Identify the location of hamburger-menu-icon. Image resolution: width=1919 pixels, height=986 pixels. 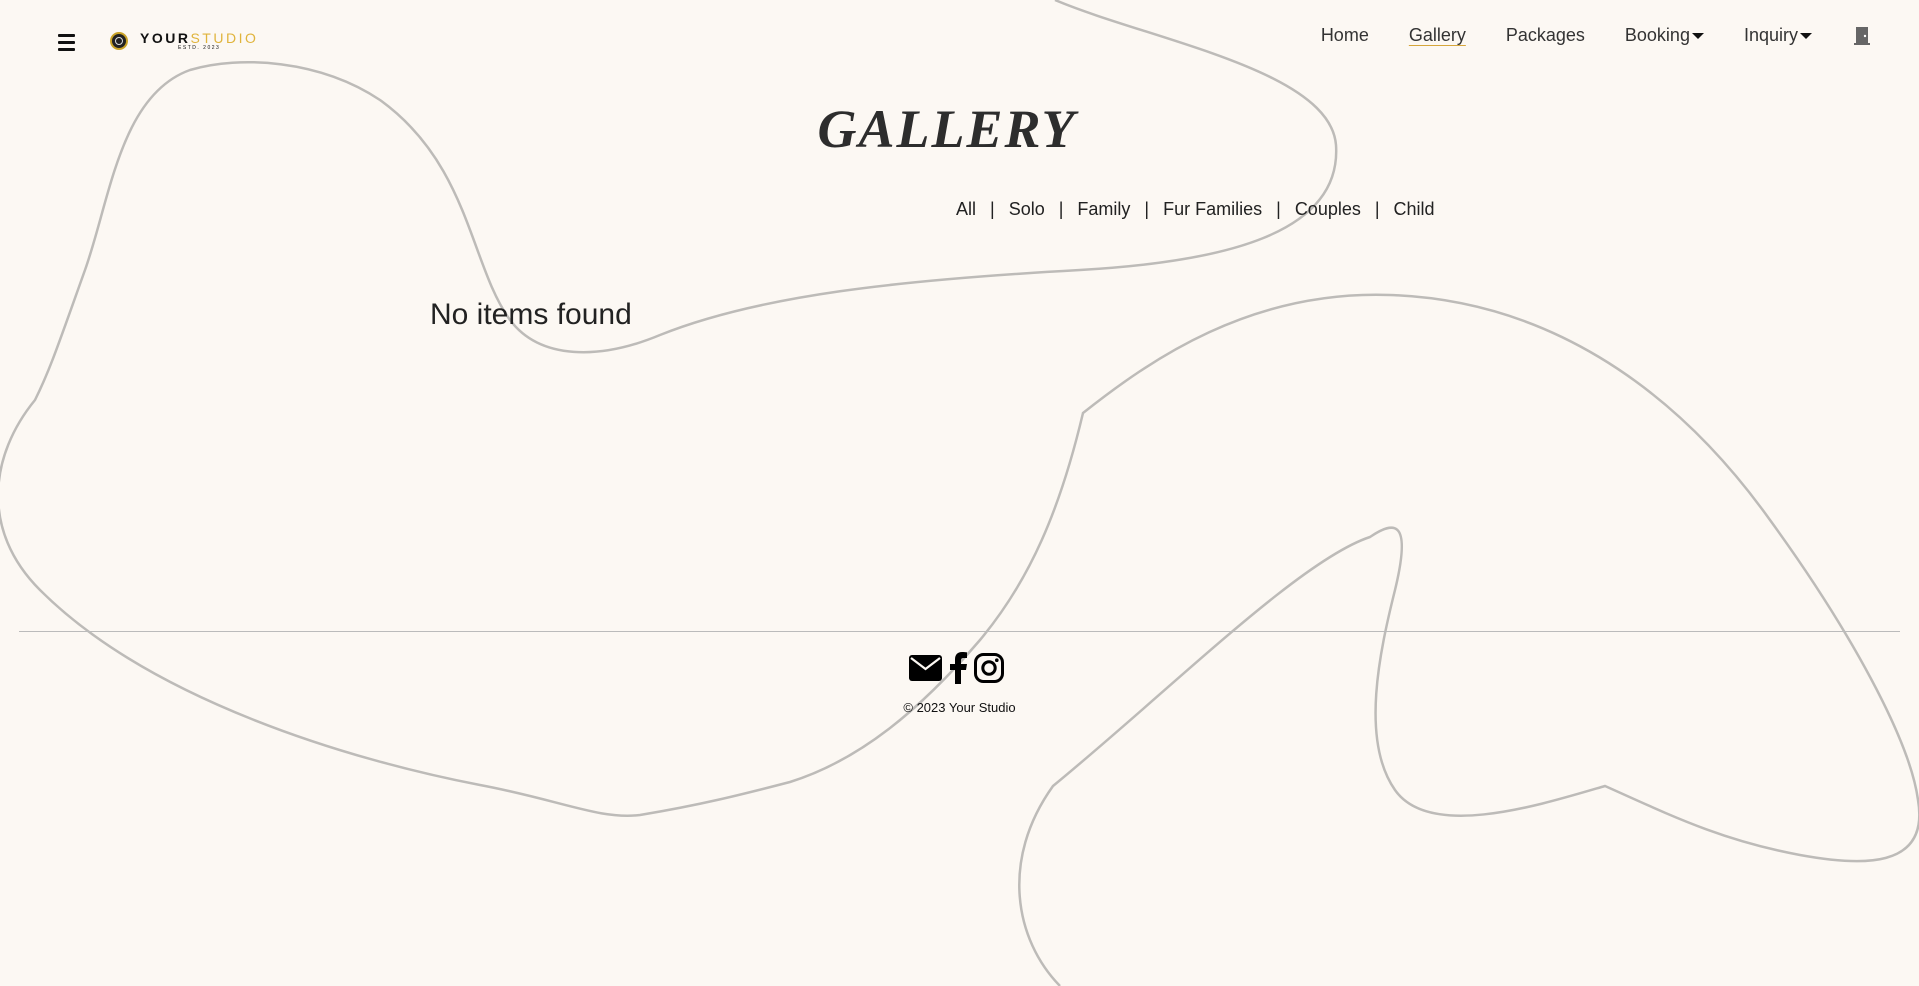
(70, 42).